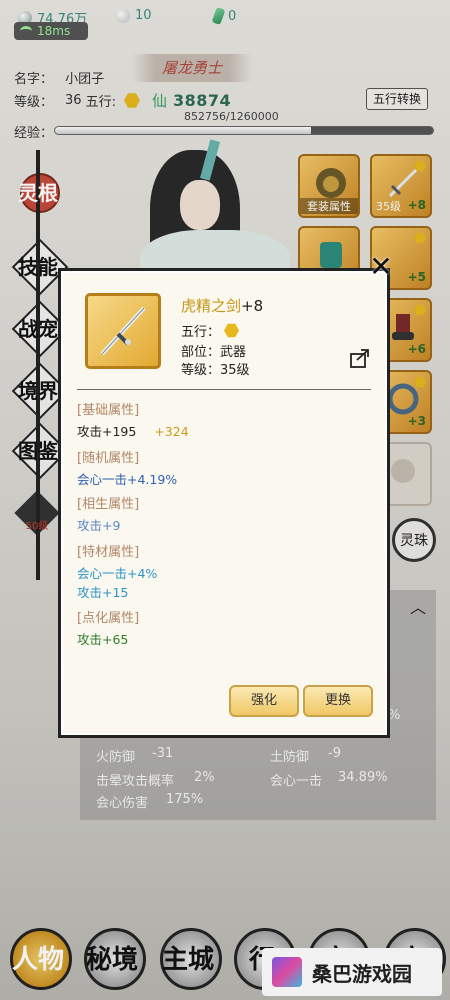 The height and width of the screenshot is (1000, 450). Describe the element at coordinates (108, 618) in the screenshot. I see `dot-attr-title: [点化属性]` at that location.